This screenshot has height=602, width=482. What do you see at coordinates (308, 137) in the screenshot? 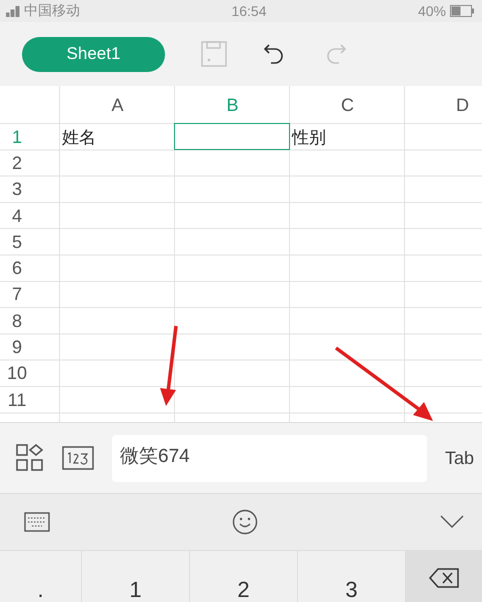
I see `table-cell-text: 性别` at bounding box center [308, 137].